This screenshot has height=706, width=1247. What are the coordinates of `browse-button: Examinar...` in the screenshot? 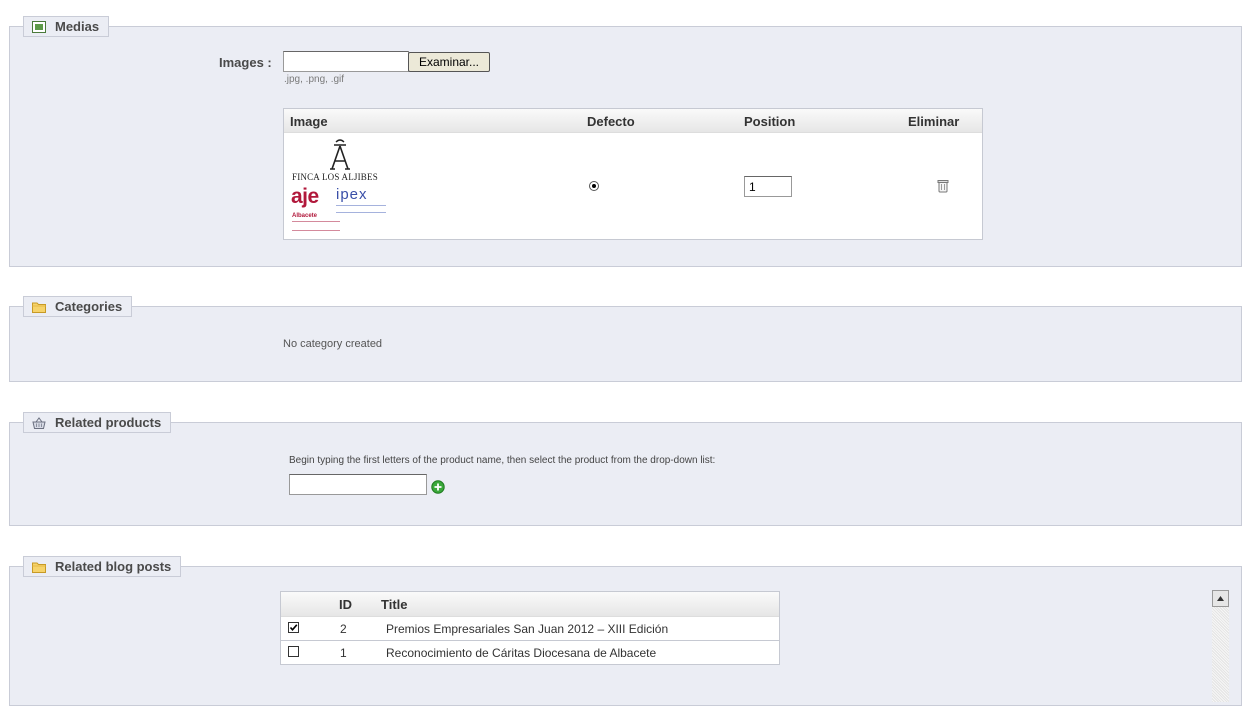 It's located at (449, 62).